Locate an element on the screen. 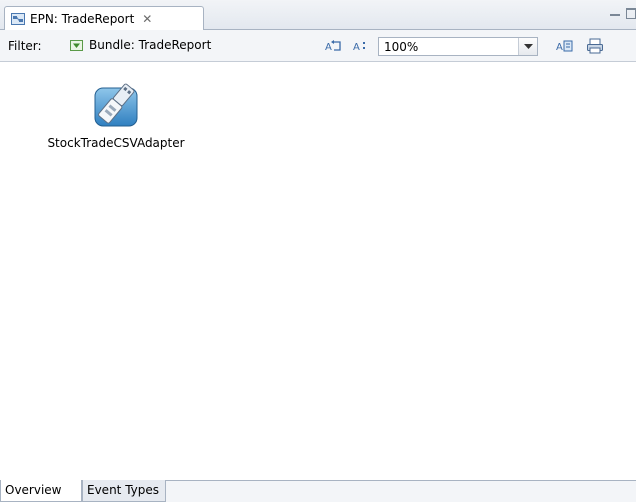 The height and width of the screenshot is (502, 636). layout-icon: A is located at coordinates (334, 46).